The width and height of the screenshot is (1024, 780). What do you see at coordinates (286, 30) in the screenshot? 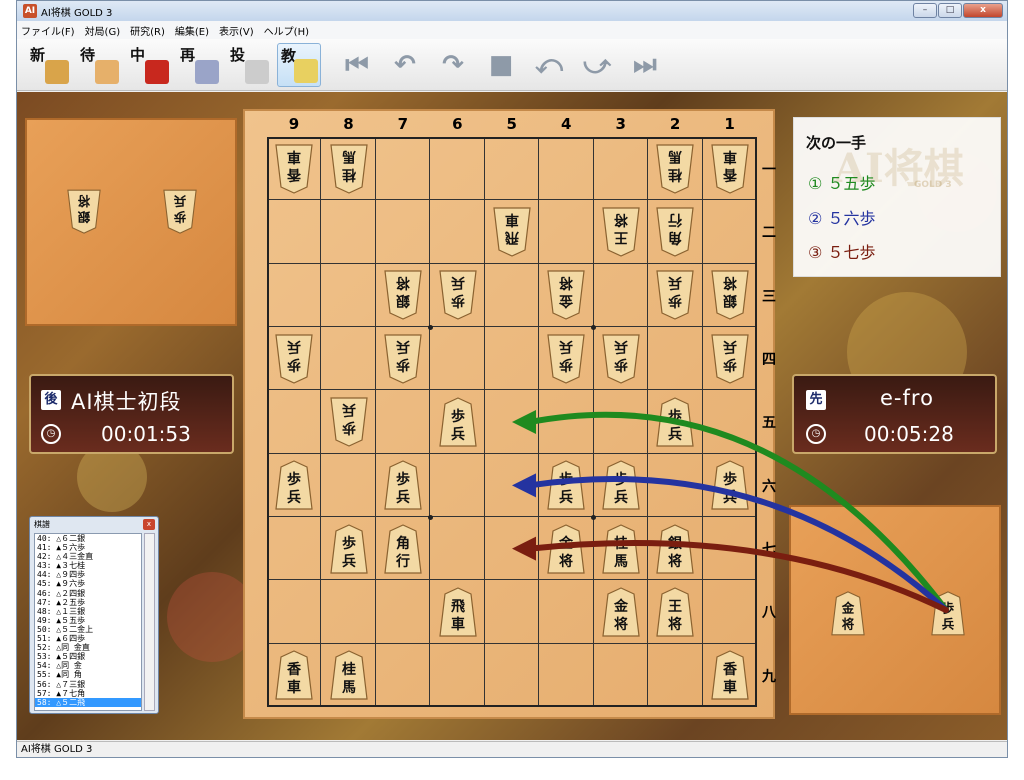
I see `menu-help: ヘルプ(H)` at bounding box center [286, 30].